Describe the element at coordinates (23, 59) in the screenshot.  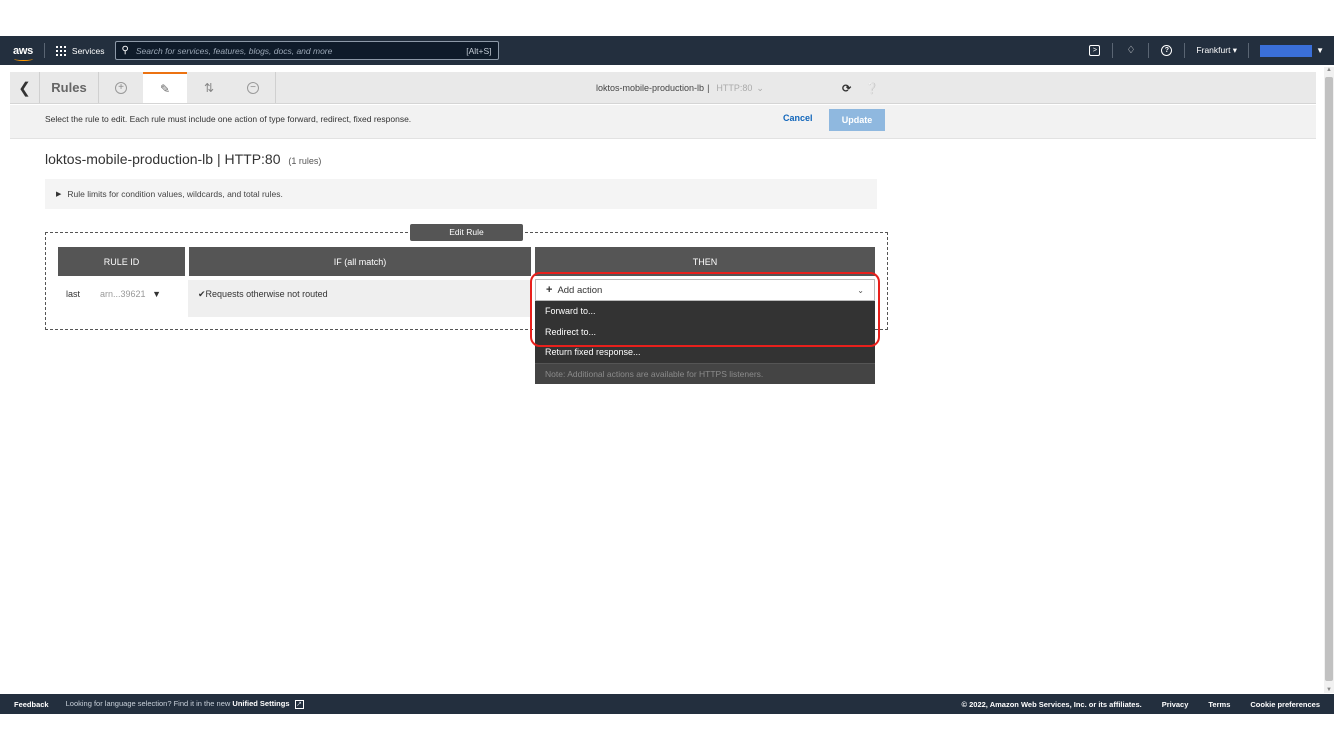
I see `aws-smile-icon` at that location.